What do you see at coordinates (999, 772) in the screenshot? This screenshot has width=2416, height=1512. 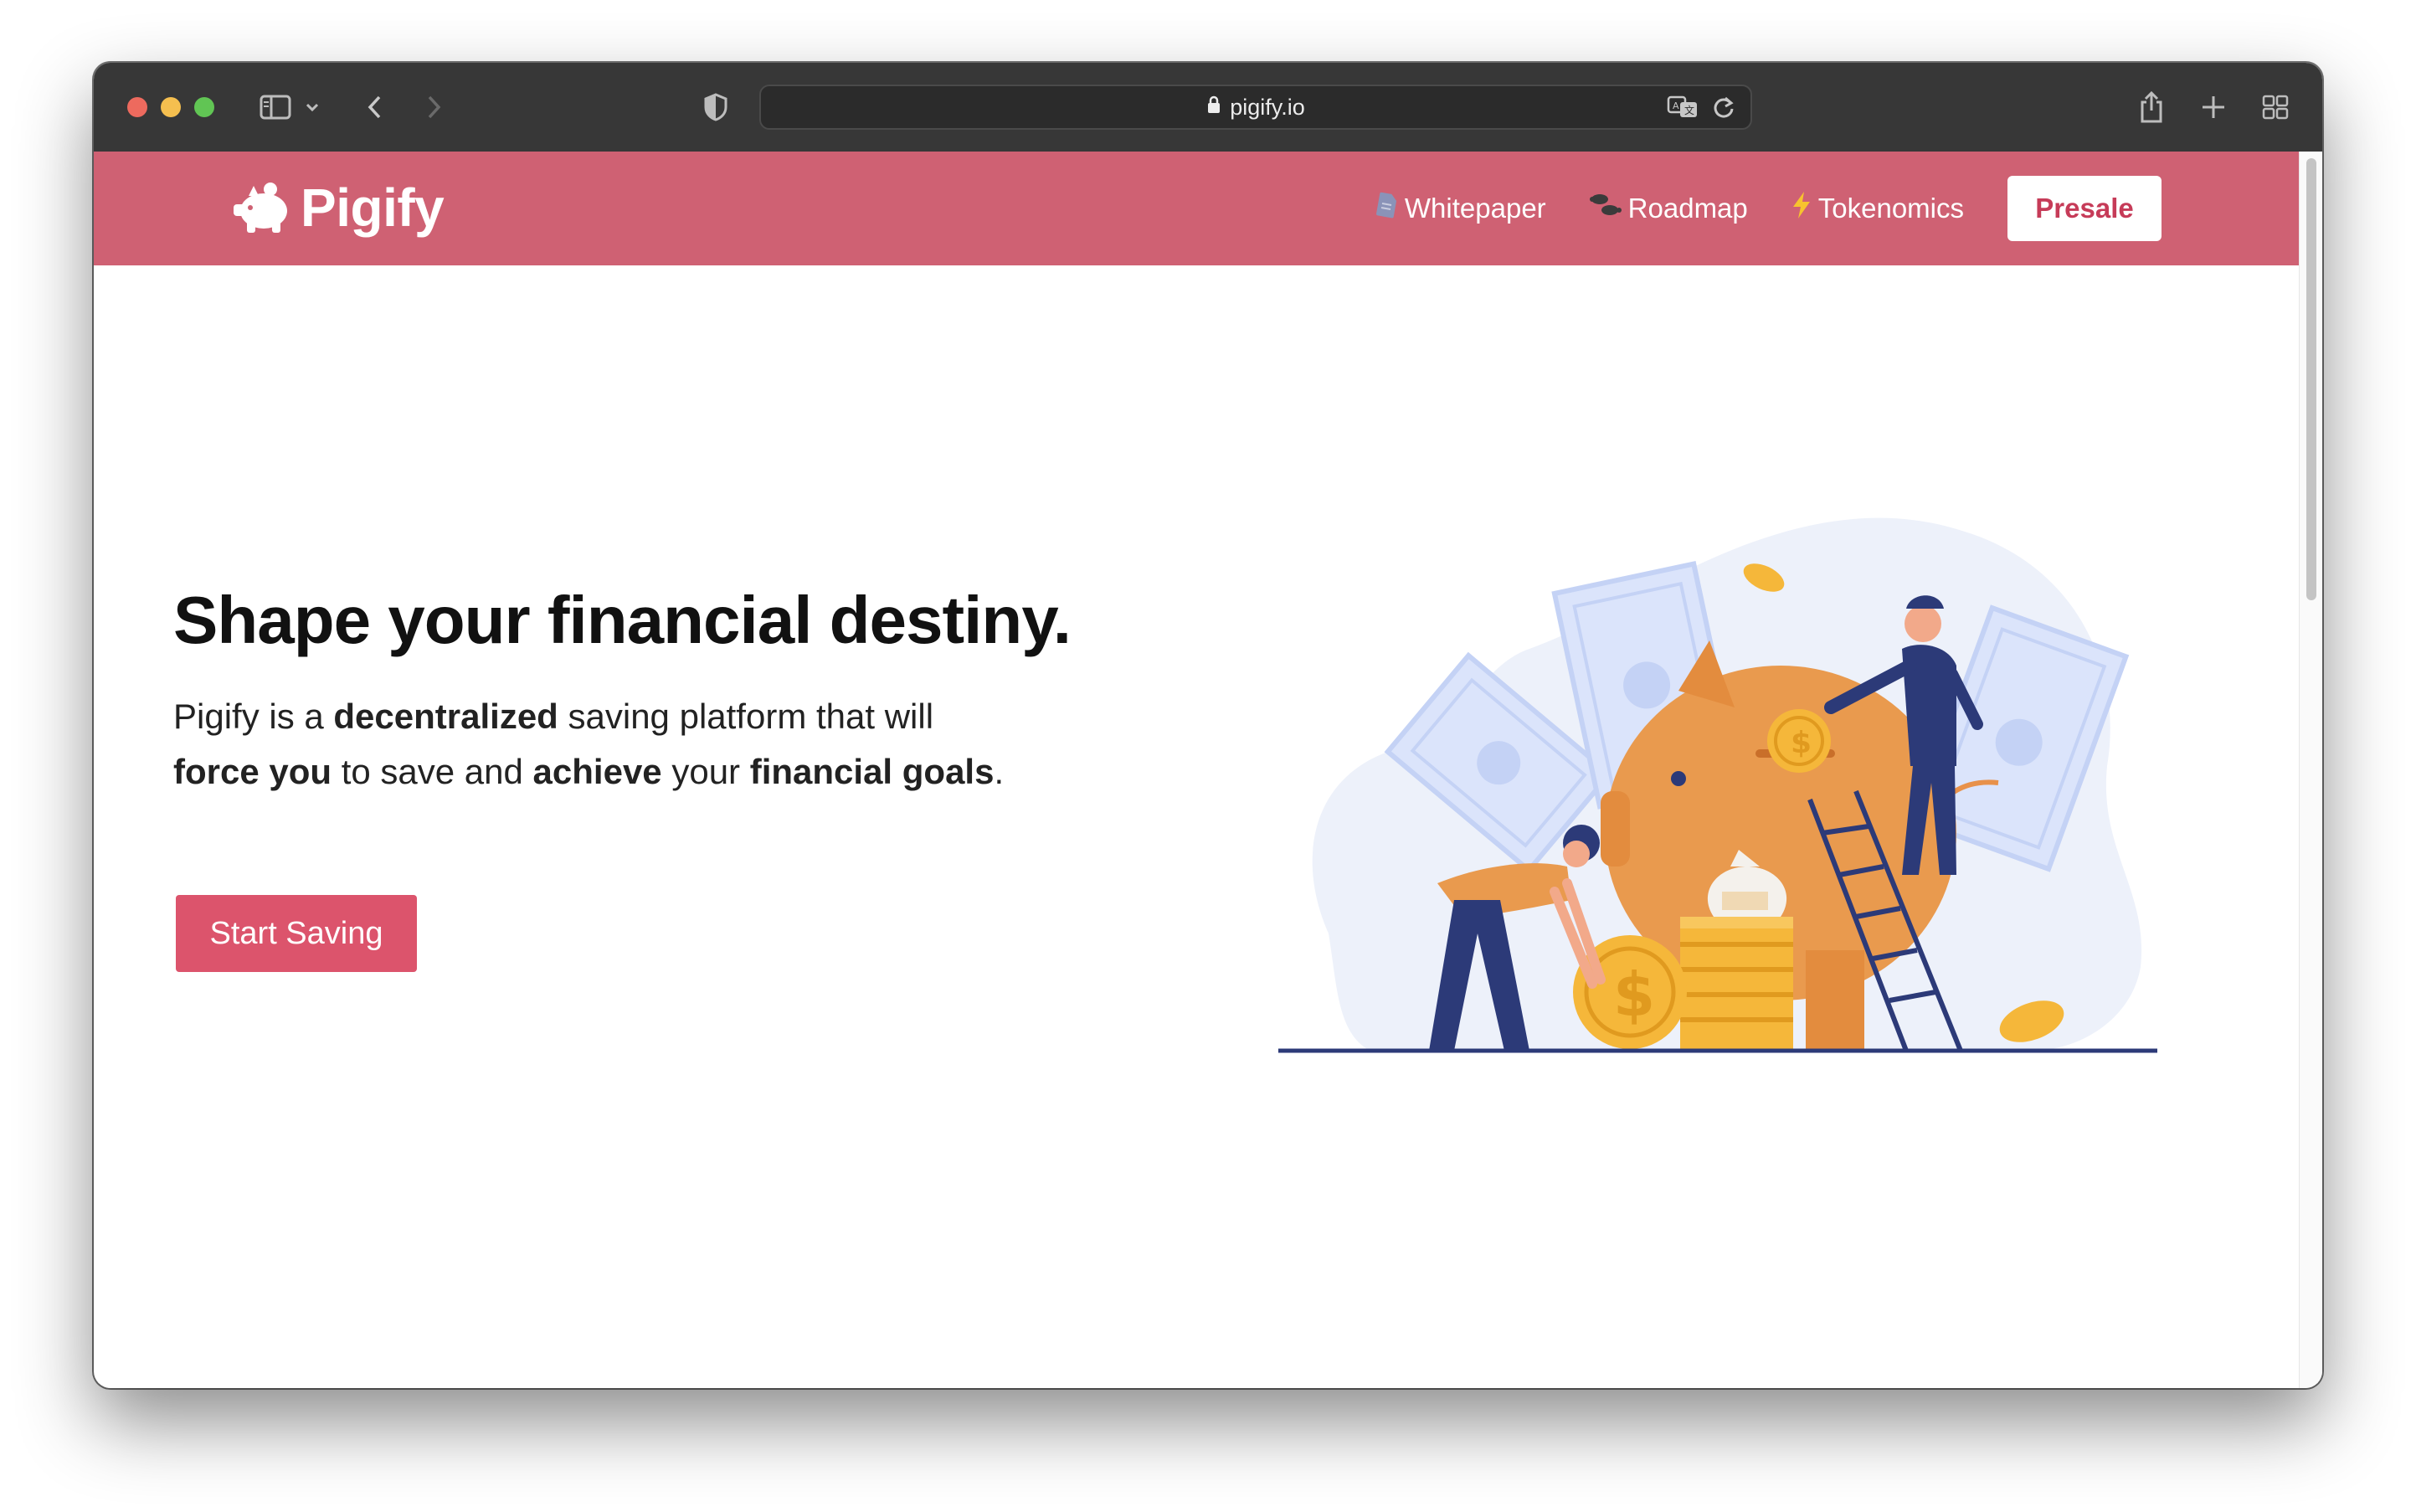 I see `hero-text-part: .` at bounding box center [999, 772].